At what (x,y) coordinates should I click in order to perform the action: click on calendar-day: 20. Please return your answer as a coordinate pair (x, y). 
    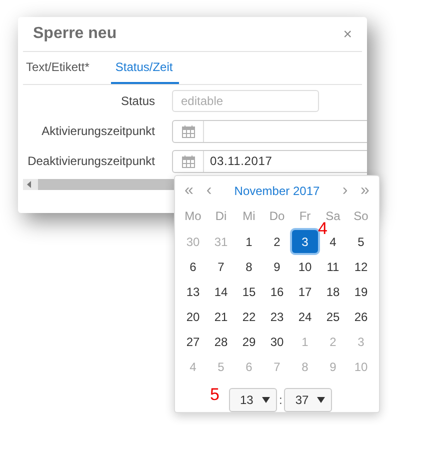
    Looking at the image, I should click on (193, 316).